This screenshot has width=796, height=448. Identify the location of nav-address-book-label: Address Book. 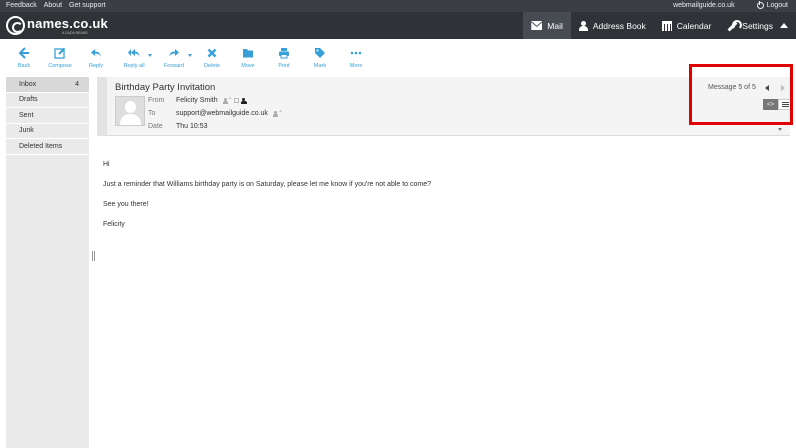
(619, 25).